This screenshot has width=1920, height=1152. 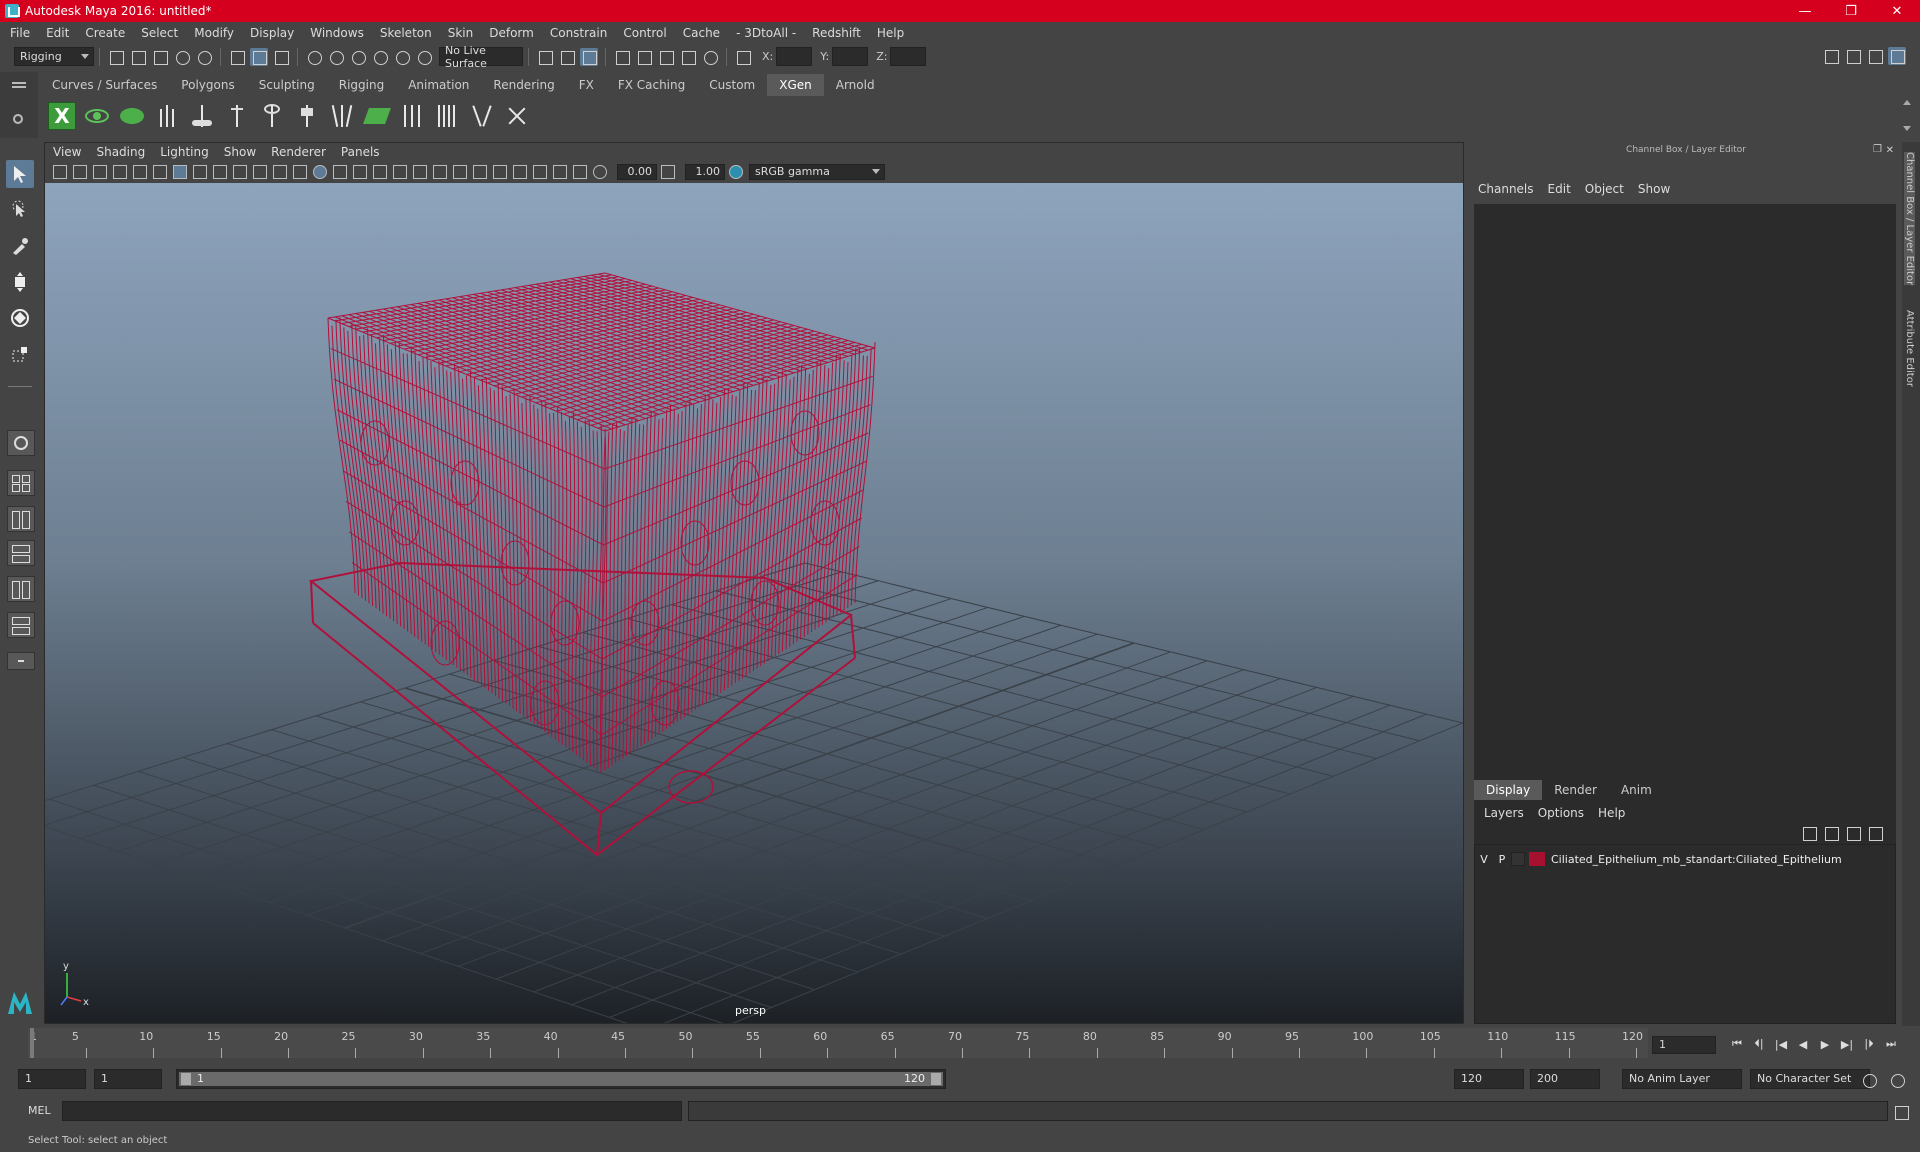 I want to click on resolution-gate-icon, so click(x=220, y=172).